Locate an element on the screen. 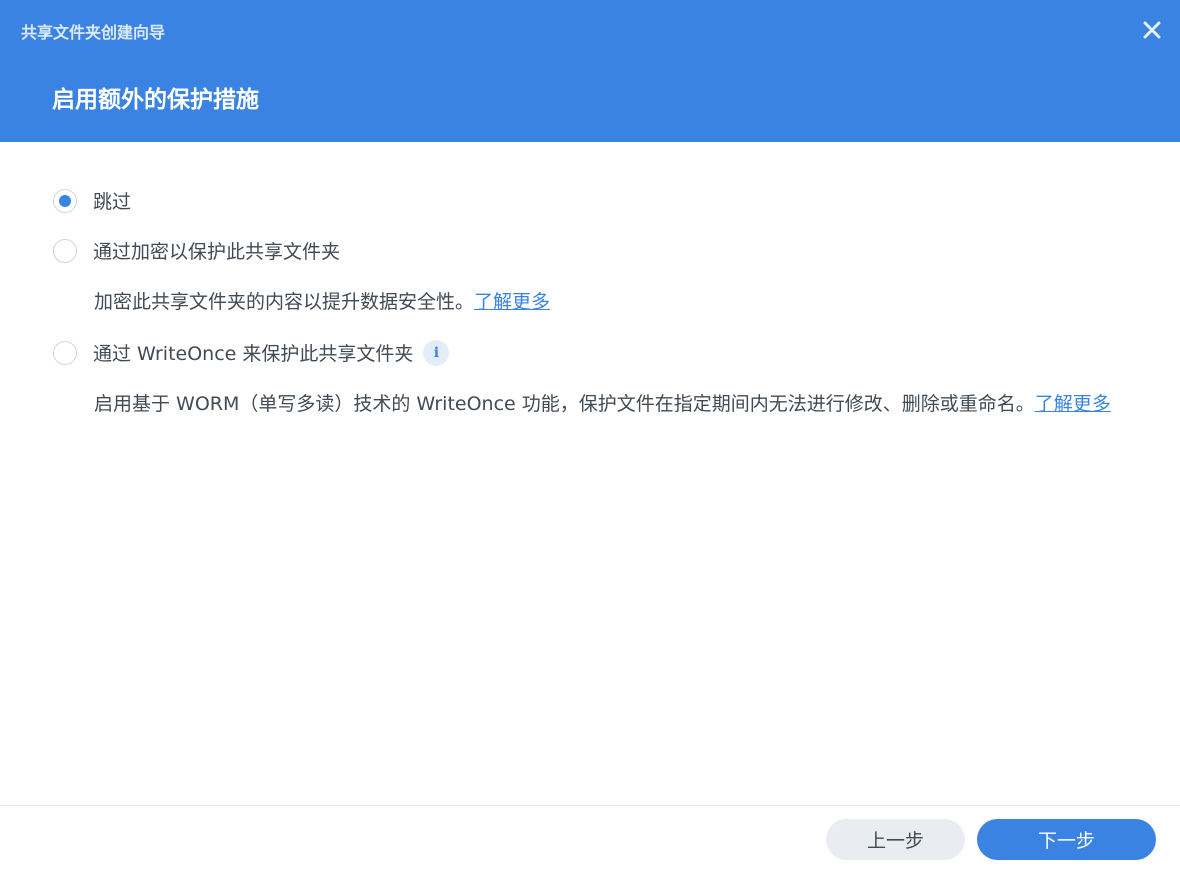 Image resolution: width=1180 pixels, height=876 pixels. window-title: 共享文件夹创建向导 is located at coordinates (93, 32).